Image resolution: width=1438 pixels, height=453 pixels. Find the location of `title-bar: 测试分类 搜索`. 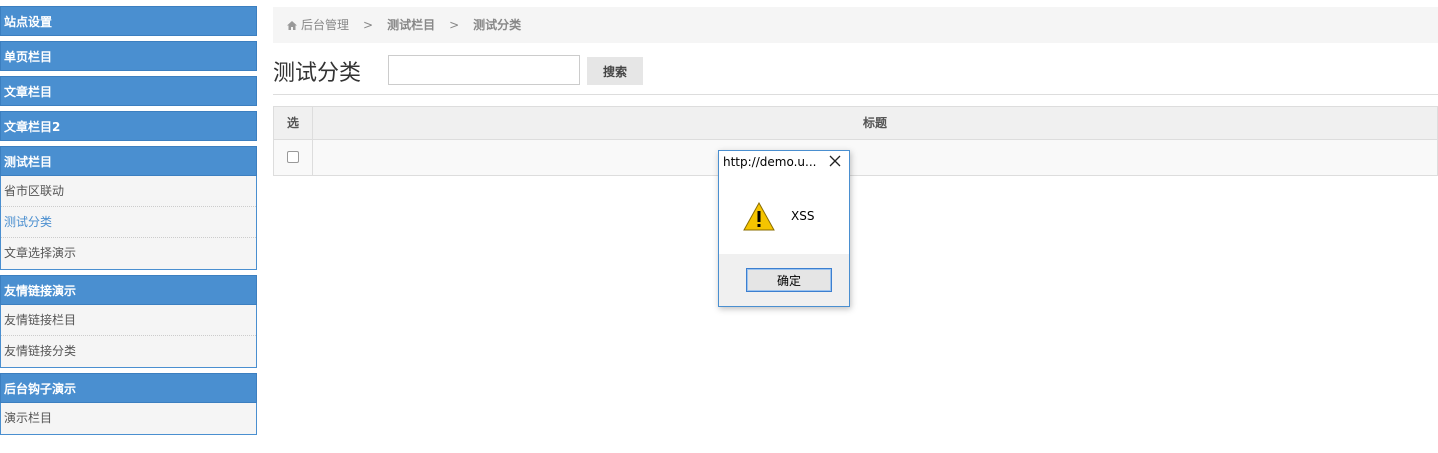

title-bar: 测试分类 搜索 is located at coordinates (855, 69).